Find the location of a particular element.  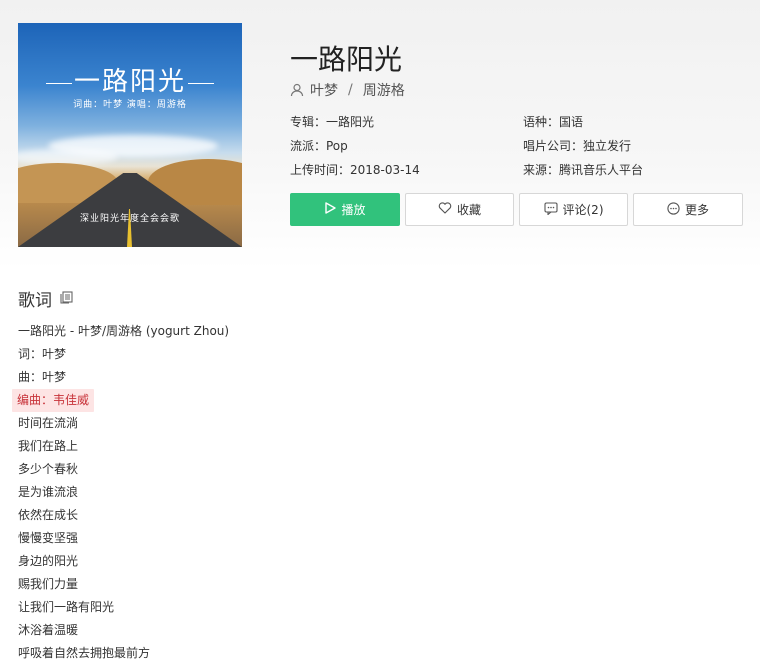

artist-line: 叶梦 / 周游格 is located at coordinates (347, 90).